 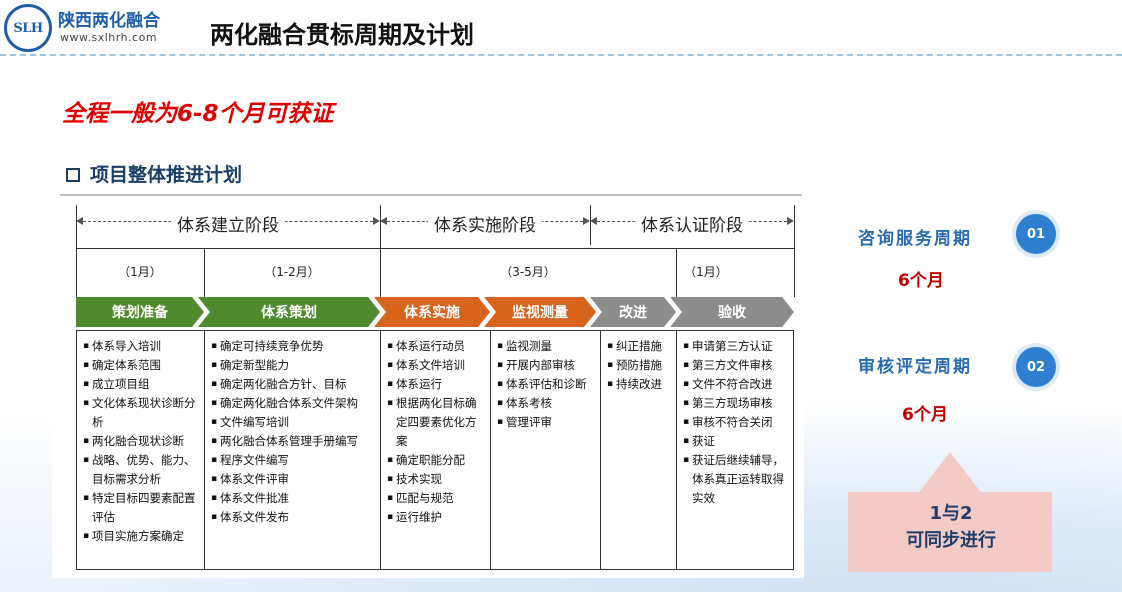 What do you see at coordinates (73, 175) in the screenshot?
I see `checkbox-square-icon` at bounding box center [73, 175].